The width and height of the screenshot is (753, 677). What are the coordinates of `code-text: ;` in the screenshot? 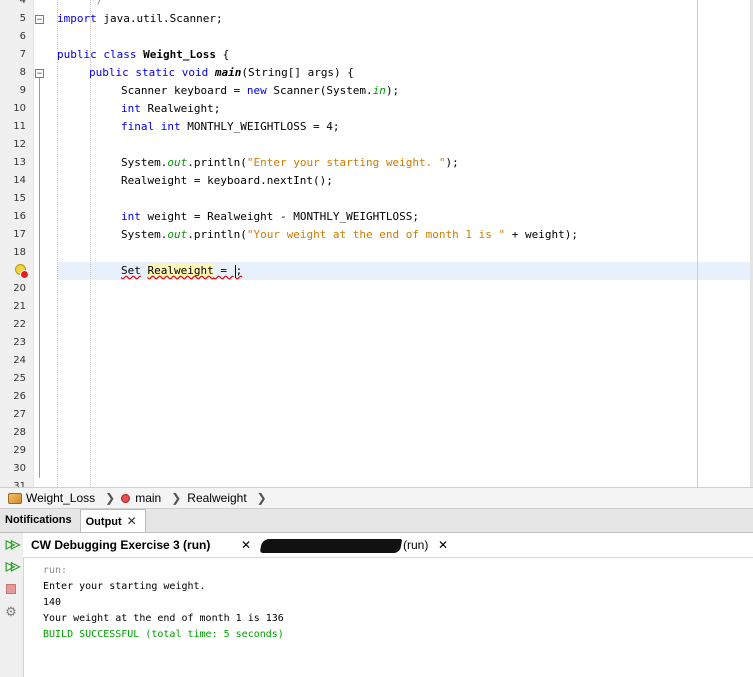 It's located at (239, 270).